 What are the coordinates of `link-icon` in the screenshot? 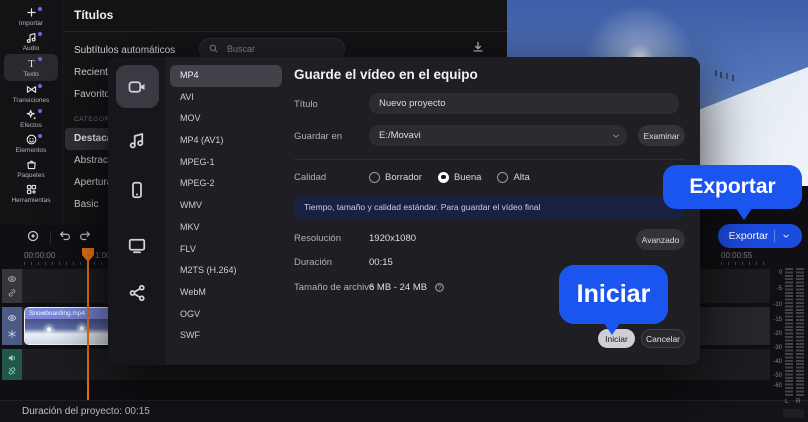 It's located at (12, 293).